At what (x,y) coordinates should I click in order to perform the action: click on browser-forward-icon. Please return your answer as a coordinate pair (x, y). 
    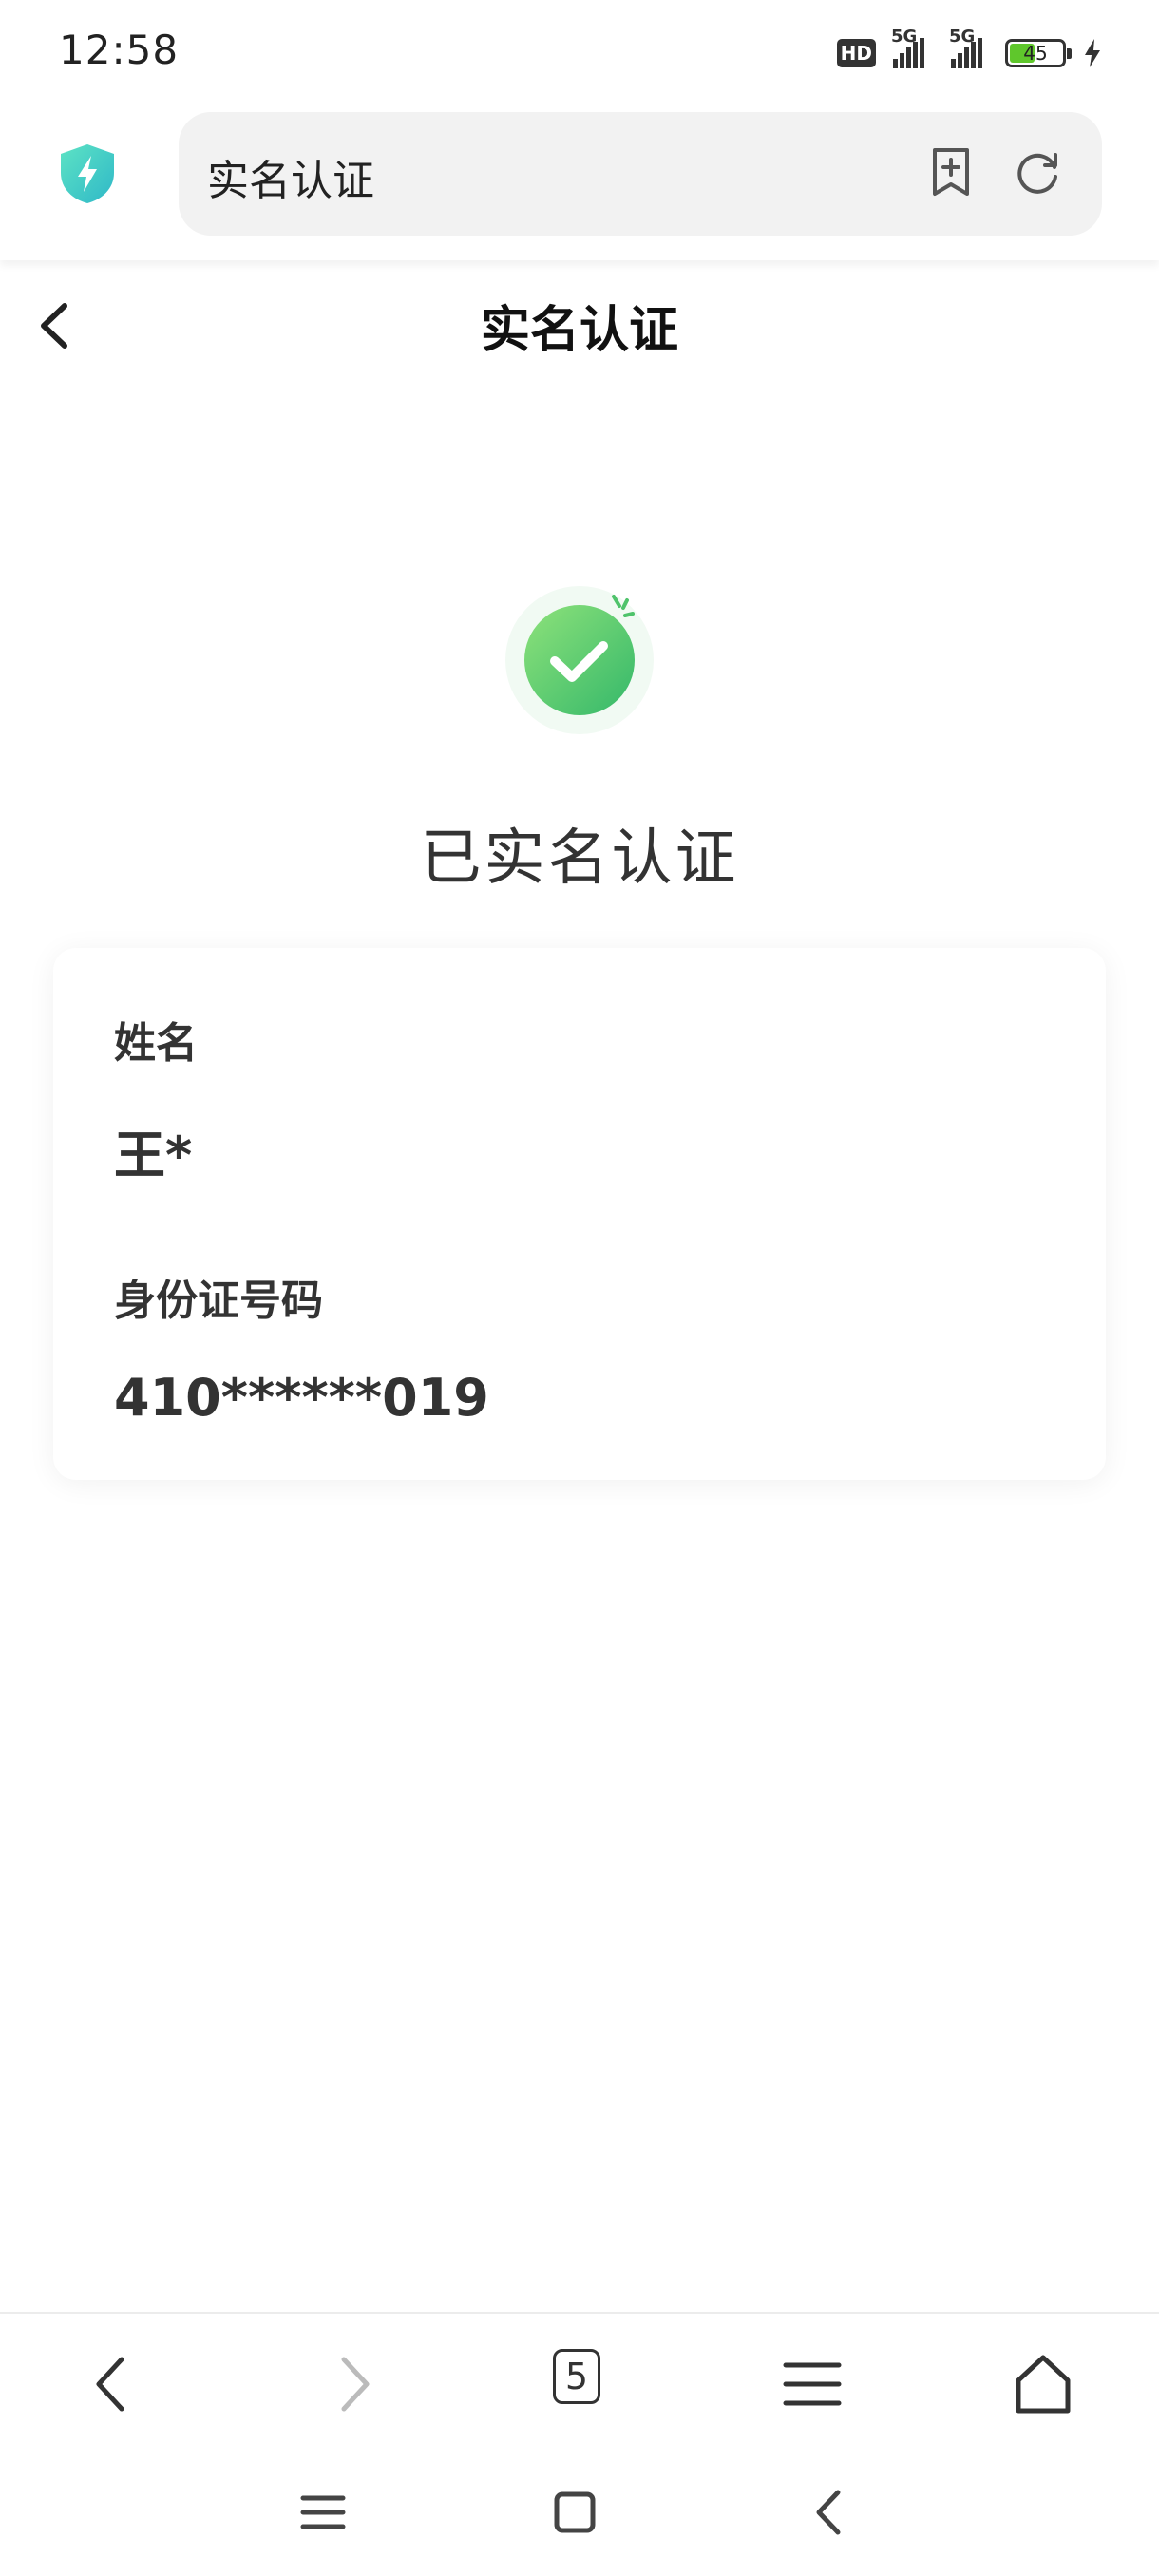
    Looking at the image, I should click on (352, 2384).